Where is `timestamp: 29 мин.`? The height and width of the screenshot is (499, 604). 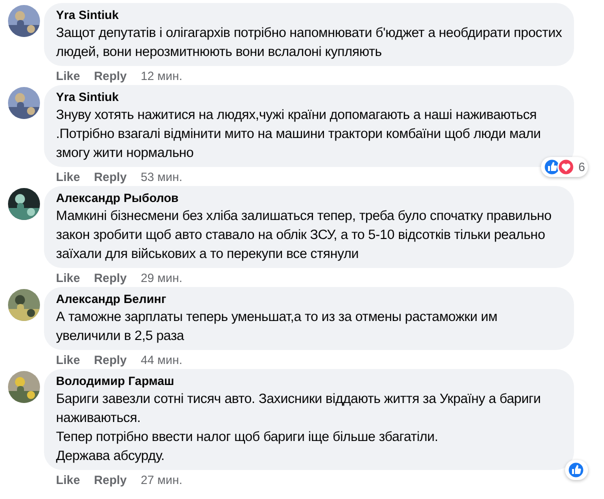 timestamp: 29 мин. is located at coordinates (161, 278).